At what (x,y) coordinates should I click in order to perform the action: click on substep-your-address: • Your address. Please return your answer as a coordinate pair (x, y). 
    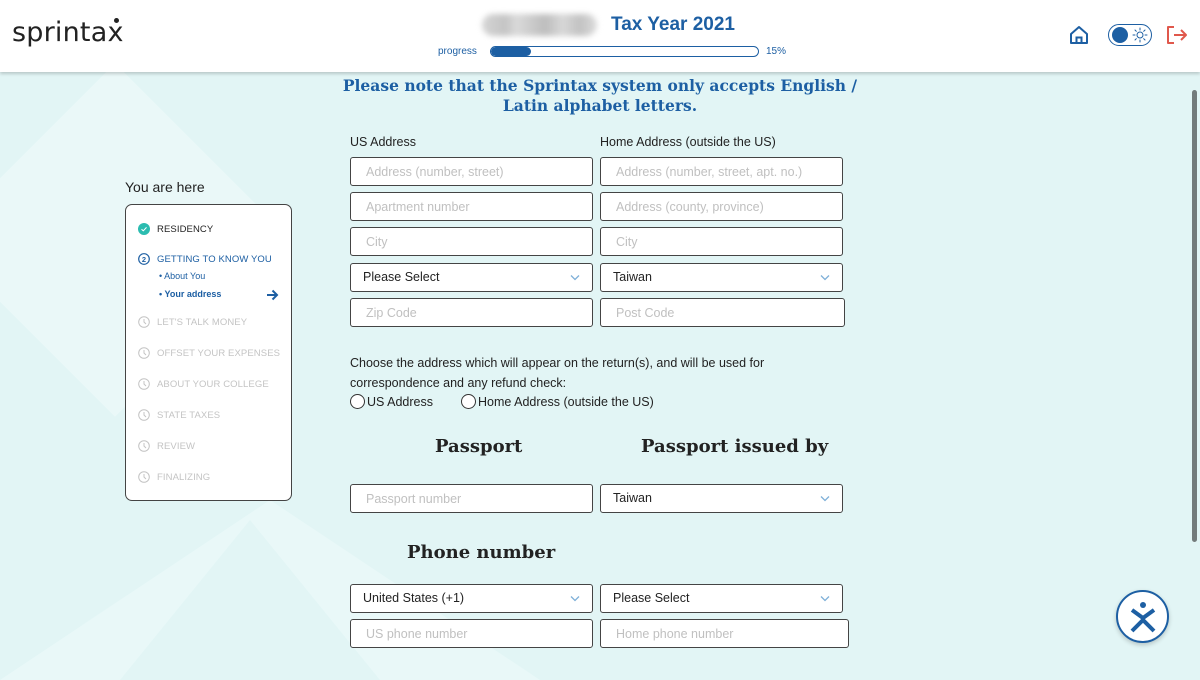
    Looking at the image, I should click on (190, 294).